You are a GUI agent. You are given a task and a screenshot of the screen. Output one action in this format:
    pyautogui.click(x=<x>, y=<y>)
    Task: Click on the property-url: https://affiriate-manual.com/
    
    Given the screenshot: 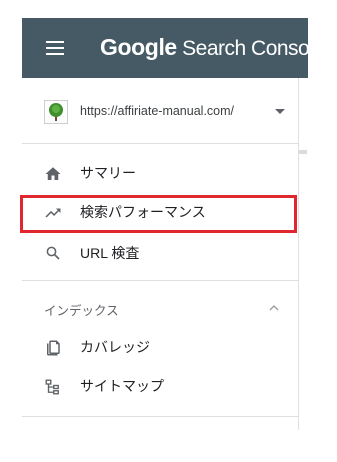 What is the action you would take?
    pyautogui.click(x=157, y=111)
    